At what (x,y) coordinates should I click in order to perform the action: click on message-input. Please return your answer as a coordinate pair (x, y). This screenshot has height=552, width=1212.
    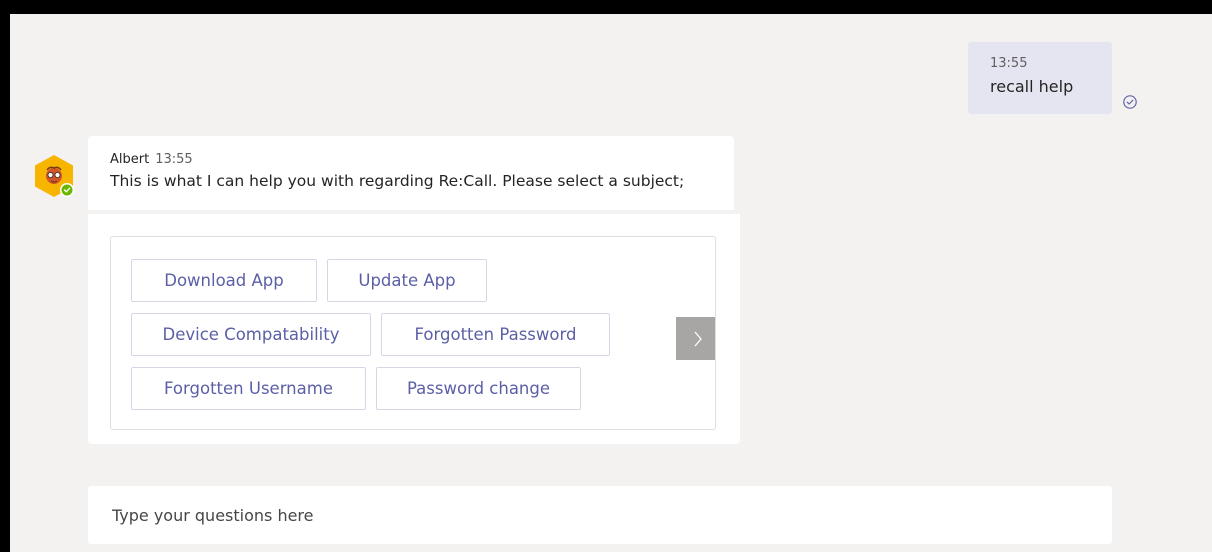
    Looking at the image, I should click on (602, 515).